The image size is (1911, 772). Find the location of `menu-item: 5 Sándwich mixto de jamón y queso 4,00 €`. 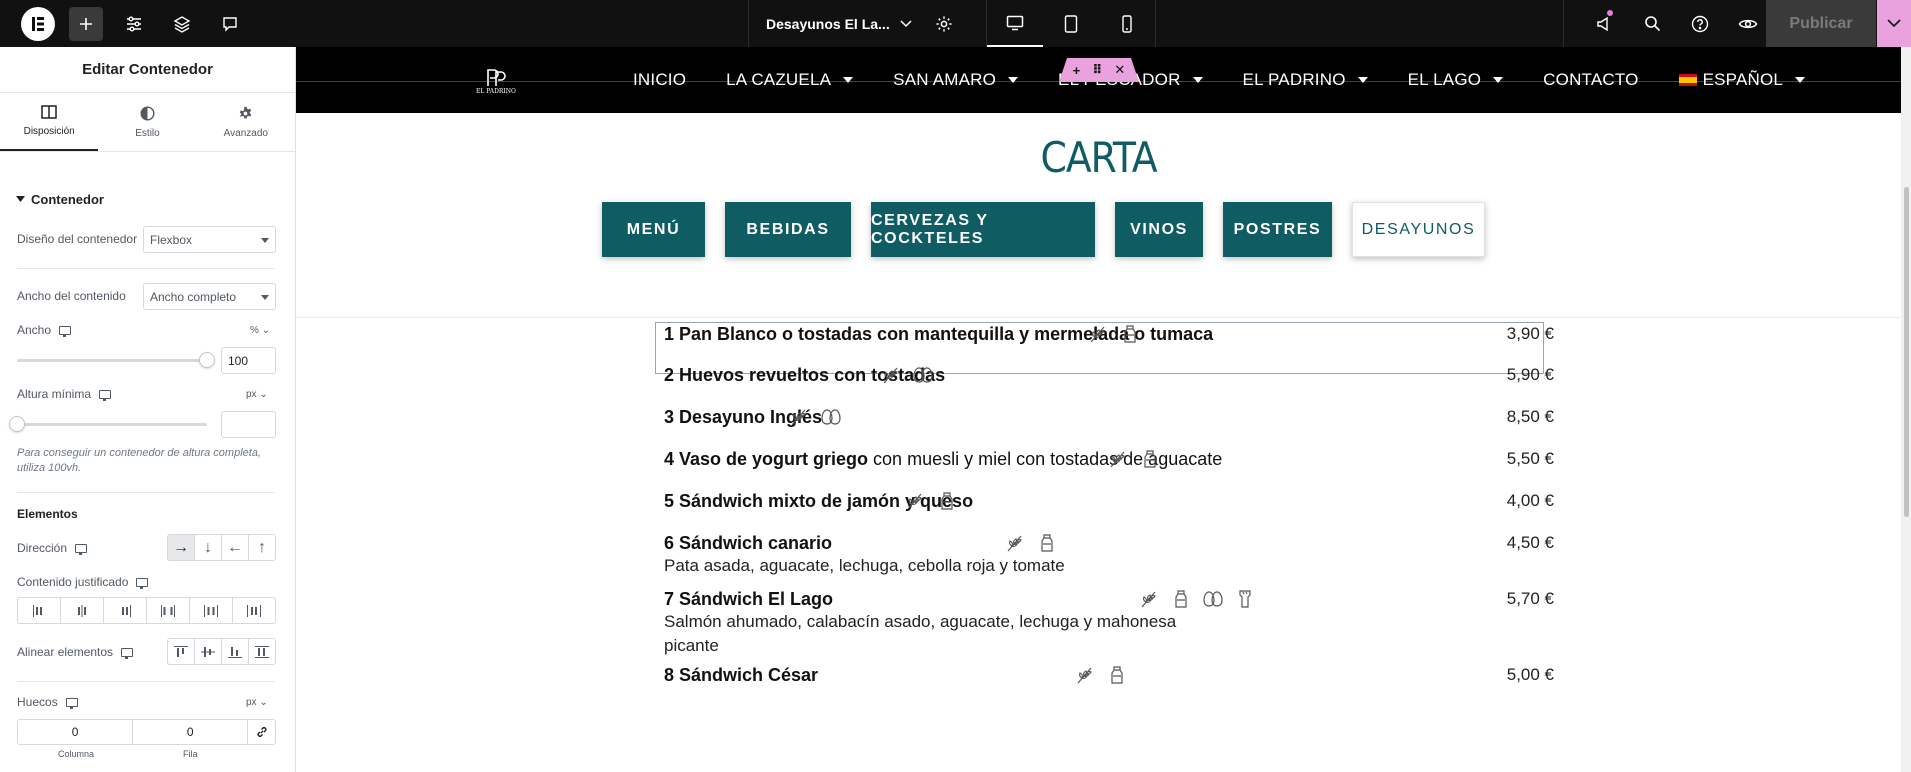

menu-item: 5 Sándwich mixto de jamón y queso 4,00 € is located at coordinates (1109, 501).